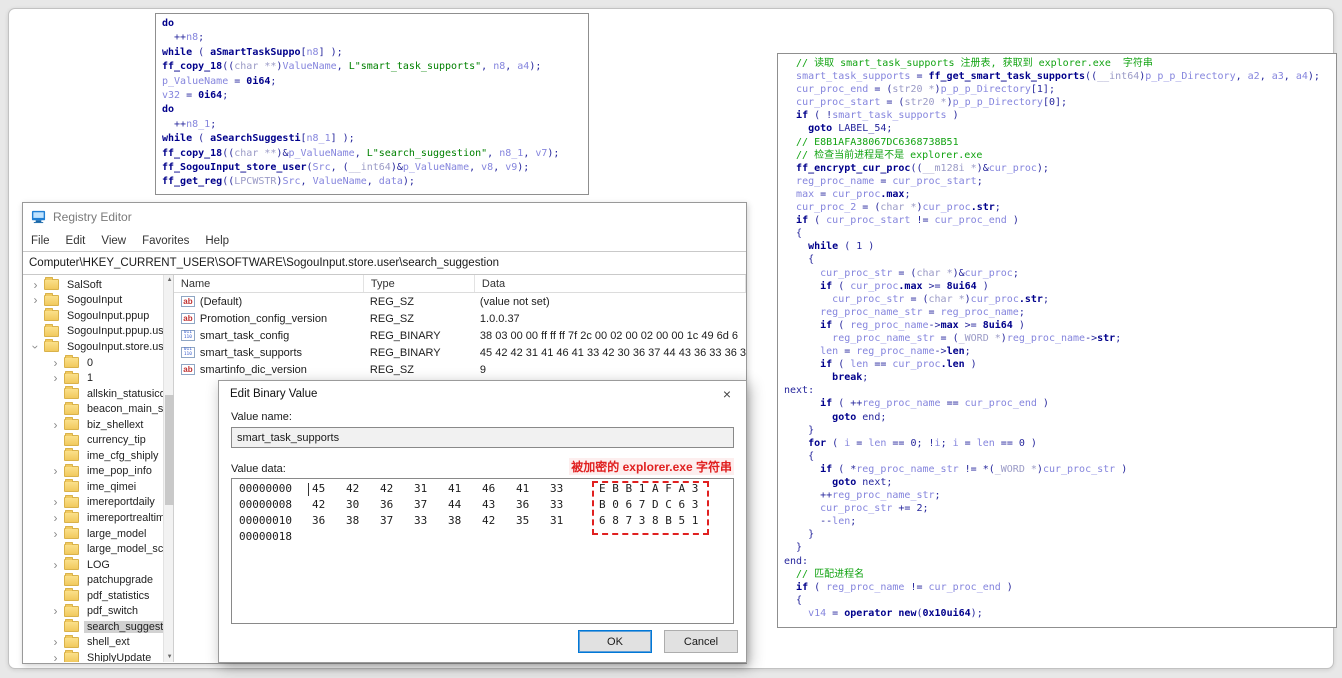 This screenshot has height=678, width=1342. I want to click on tree-item-SogouInput: › SogouInput, so click(93, 300).